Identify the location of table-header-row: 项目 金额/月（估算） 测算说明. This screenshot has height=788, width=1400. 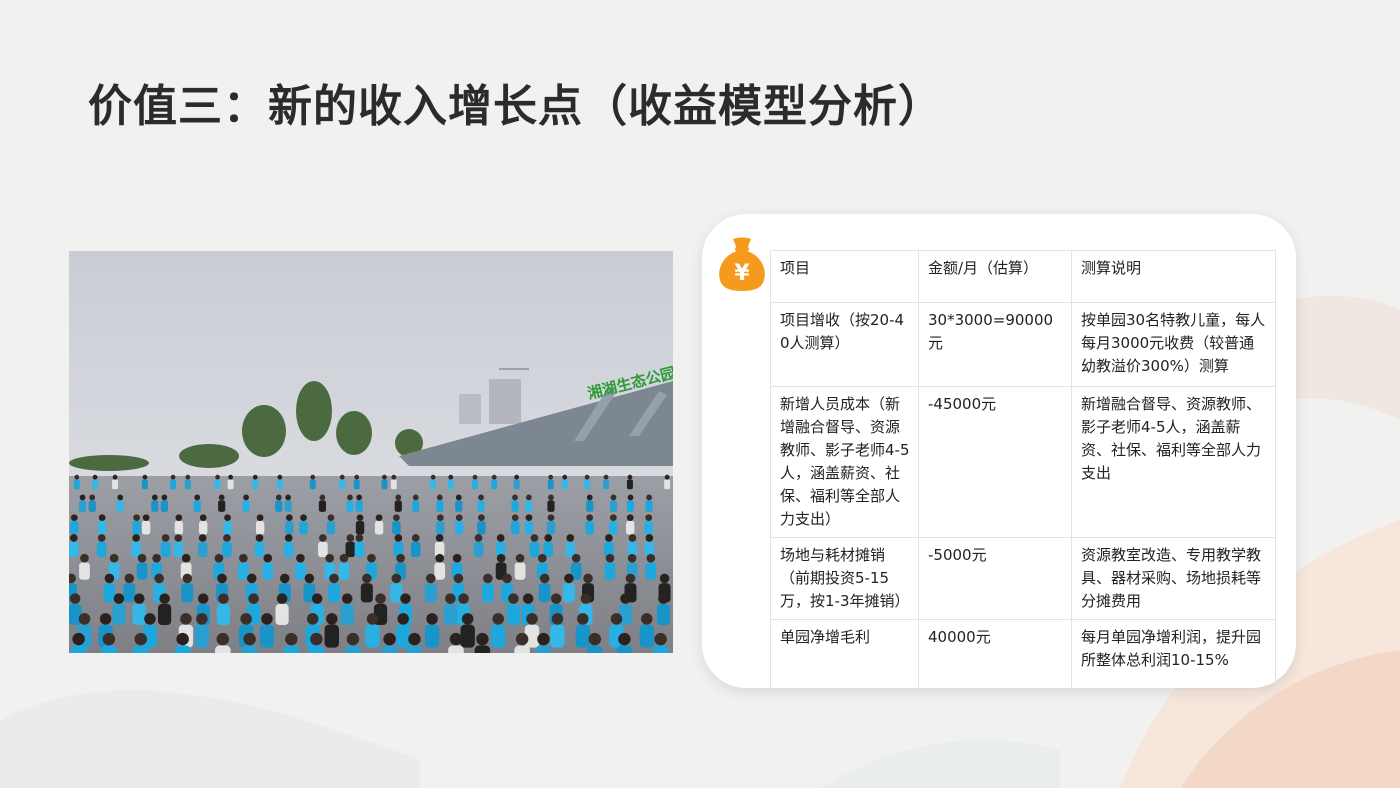
(1023, 276).